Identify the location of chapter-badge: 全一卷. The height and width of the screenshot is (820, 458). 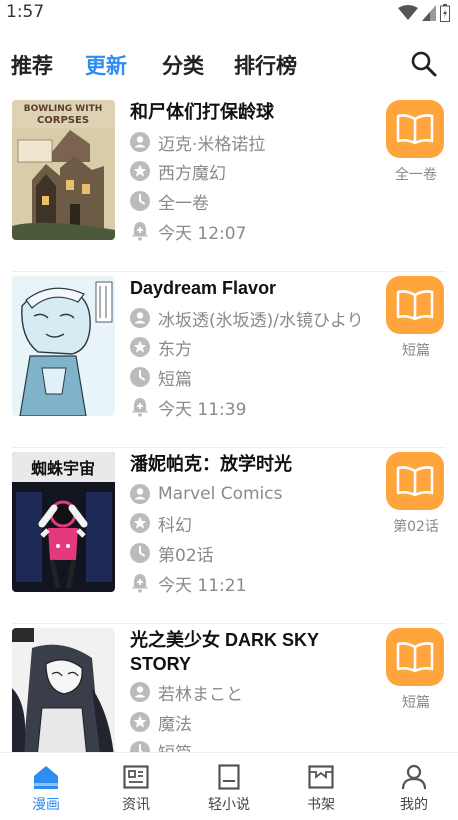
(416, 175).